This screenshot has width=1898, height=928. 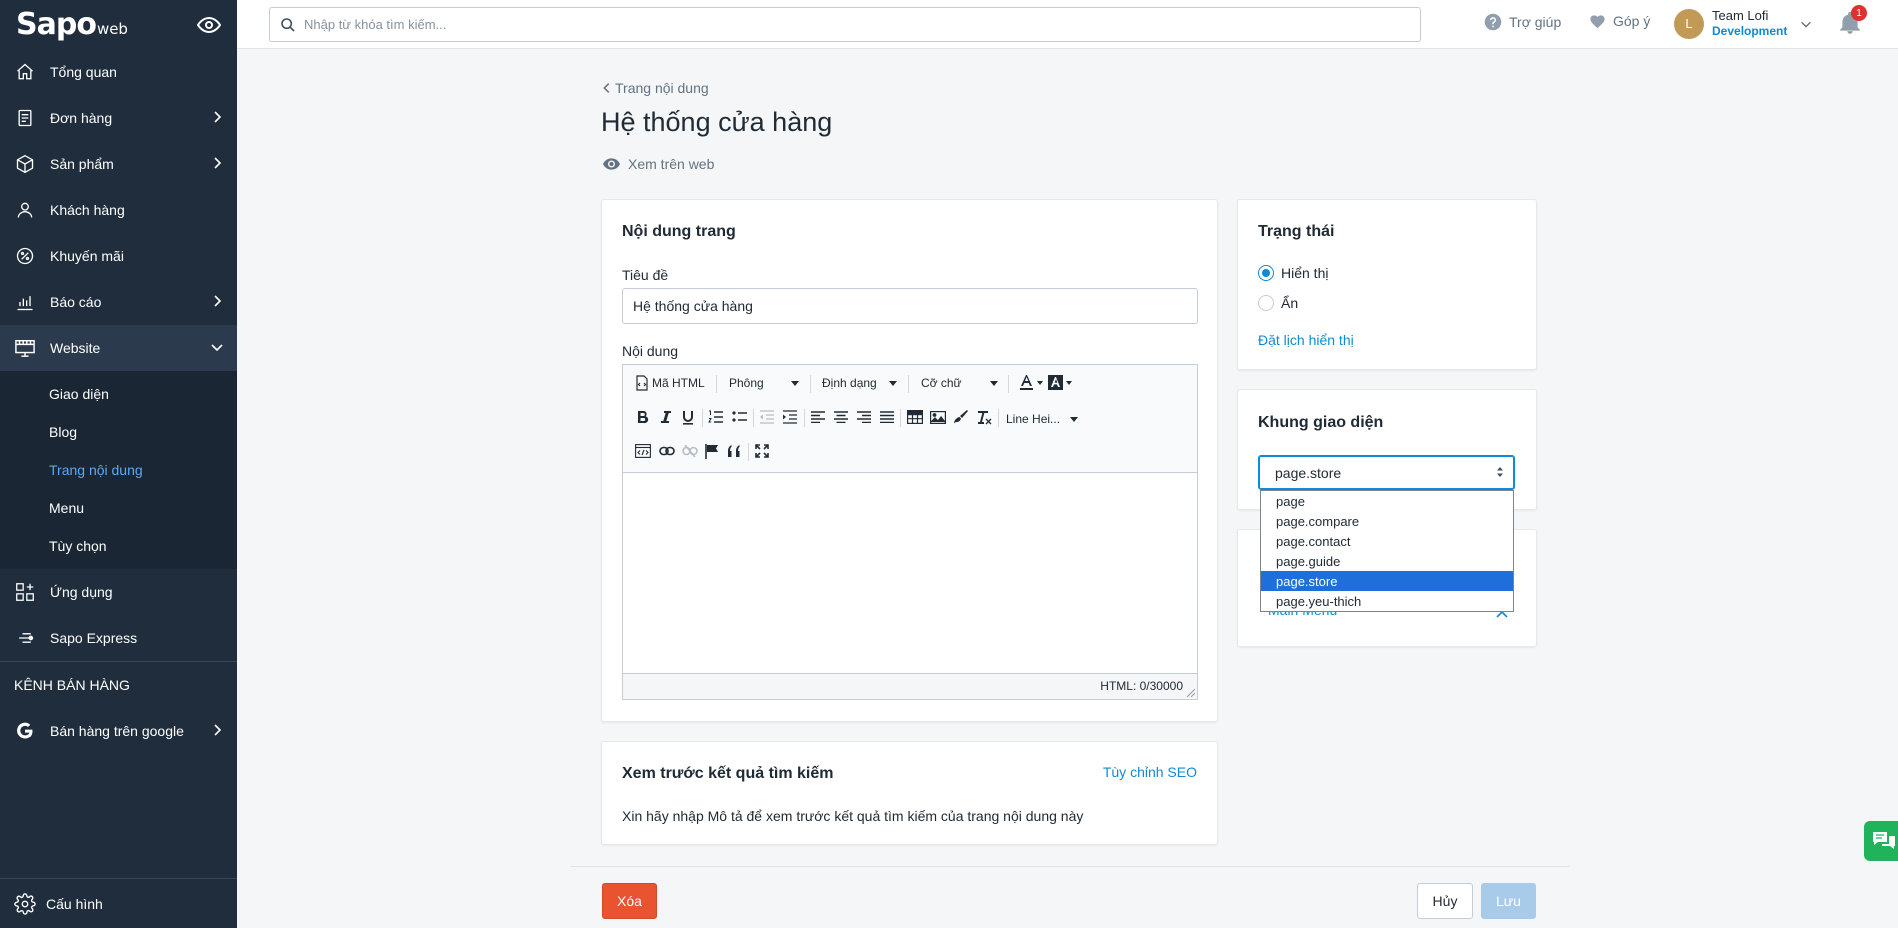 I want to click on sidebar-item-apps: Ứng dụng, so click(x=118, y=592).